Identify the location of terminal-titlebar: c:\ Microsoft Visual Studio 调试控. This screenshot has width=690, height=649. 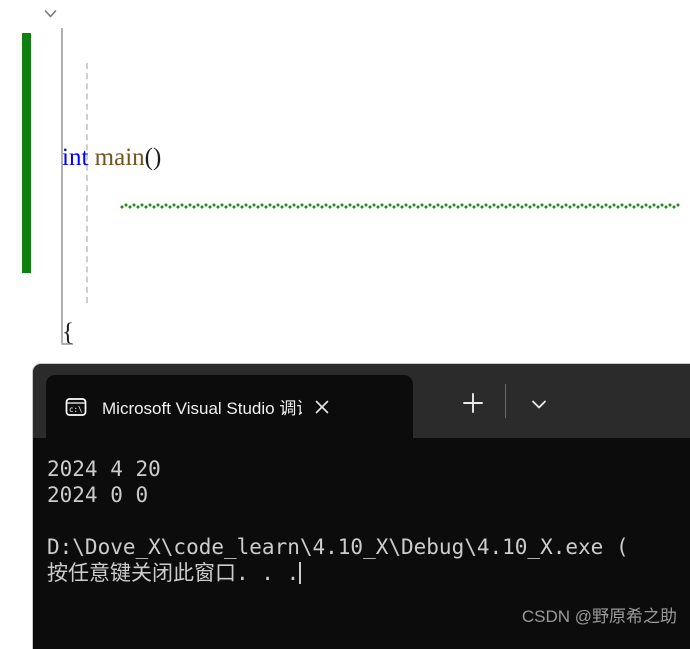
(361, 401).